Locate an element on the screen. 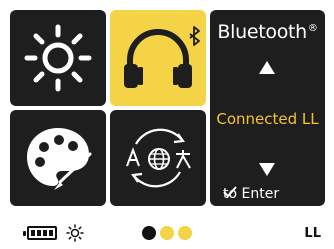 The image size is (334, 249). connection-status: Connected LL is located at coordinates (267, 119).